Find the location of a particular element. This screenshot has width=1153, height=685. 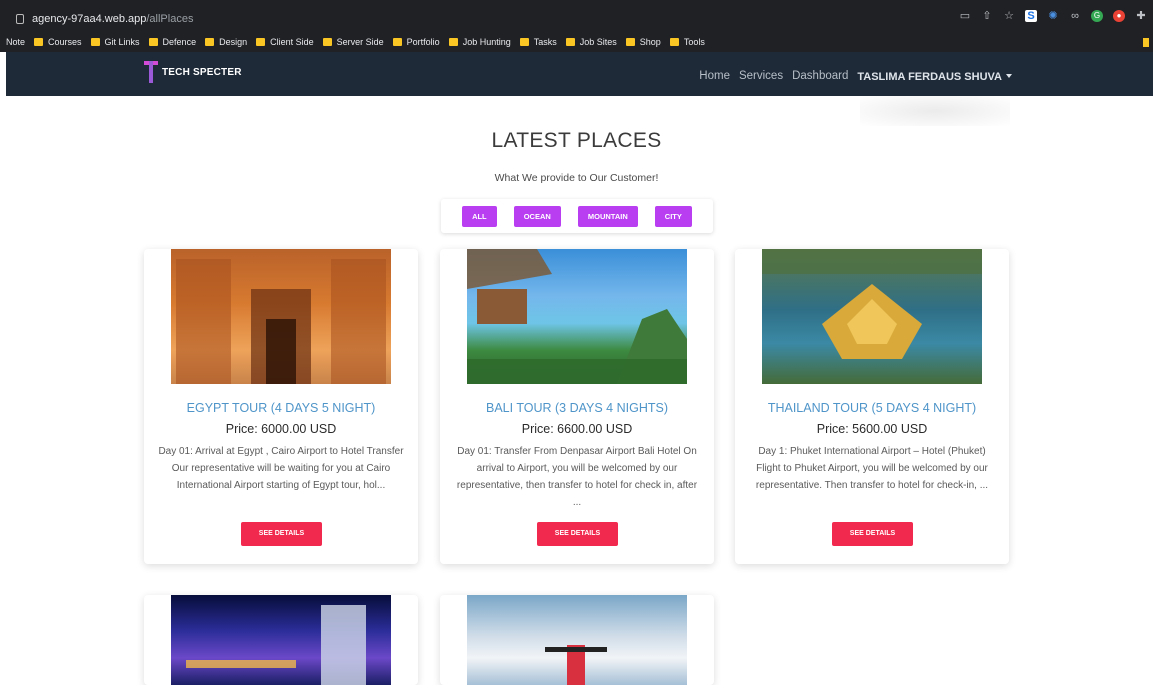

card-title: THAILAND TOUR (5 DAYS 4 NIGHT) is located at coordinates (872, 408).